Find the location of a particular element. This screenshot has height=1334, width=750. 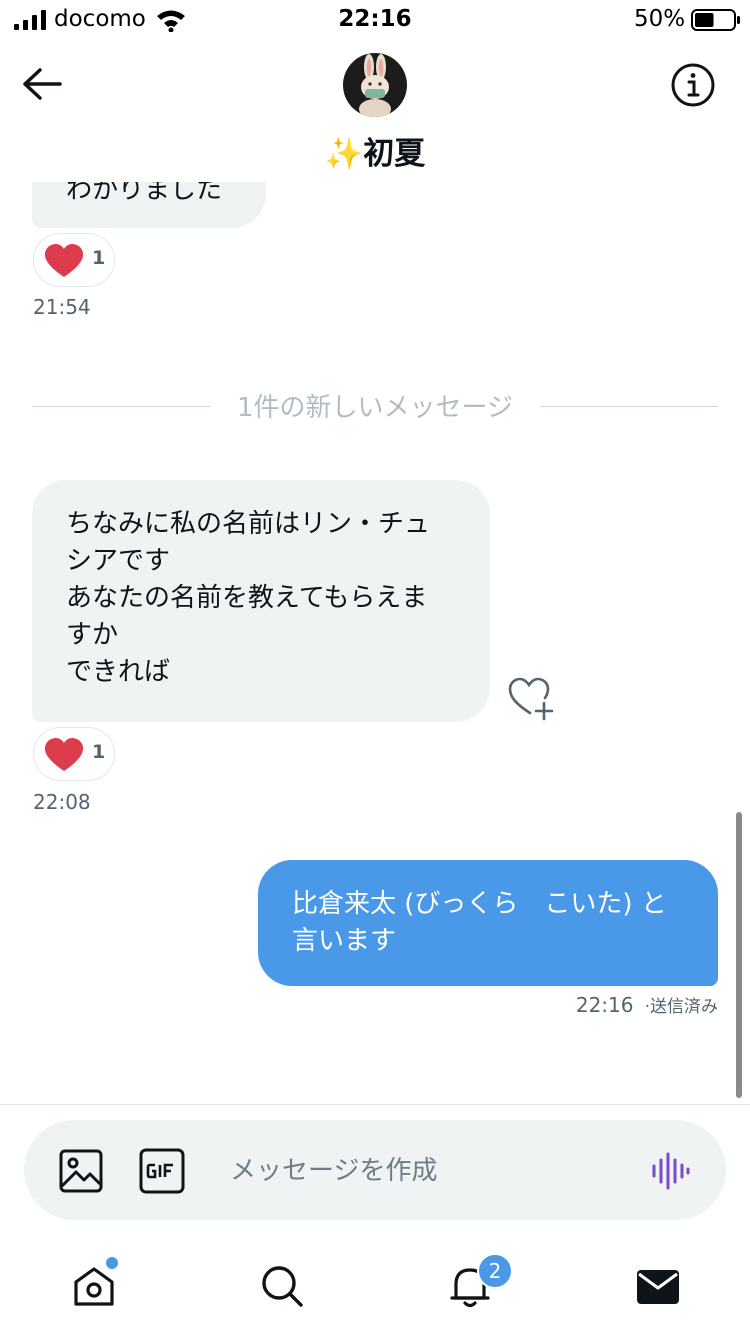

message-bubble-incoming: わかりました is located at coordinates (149, 205).